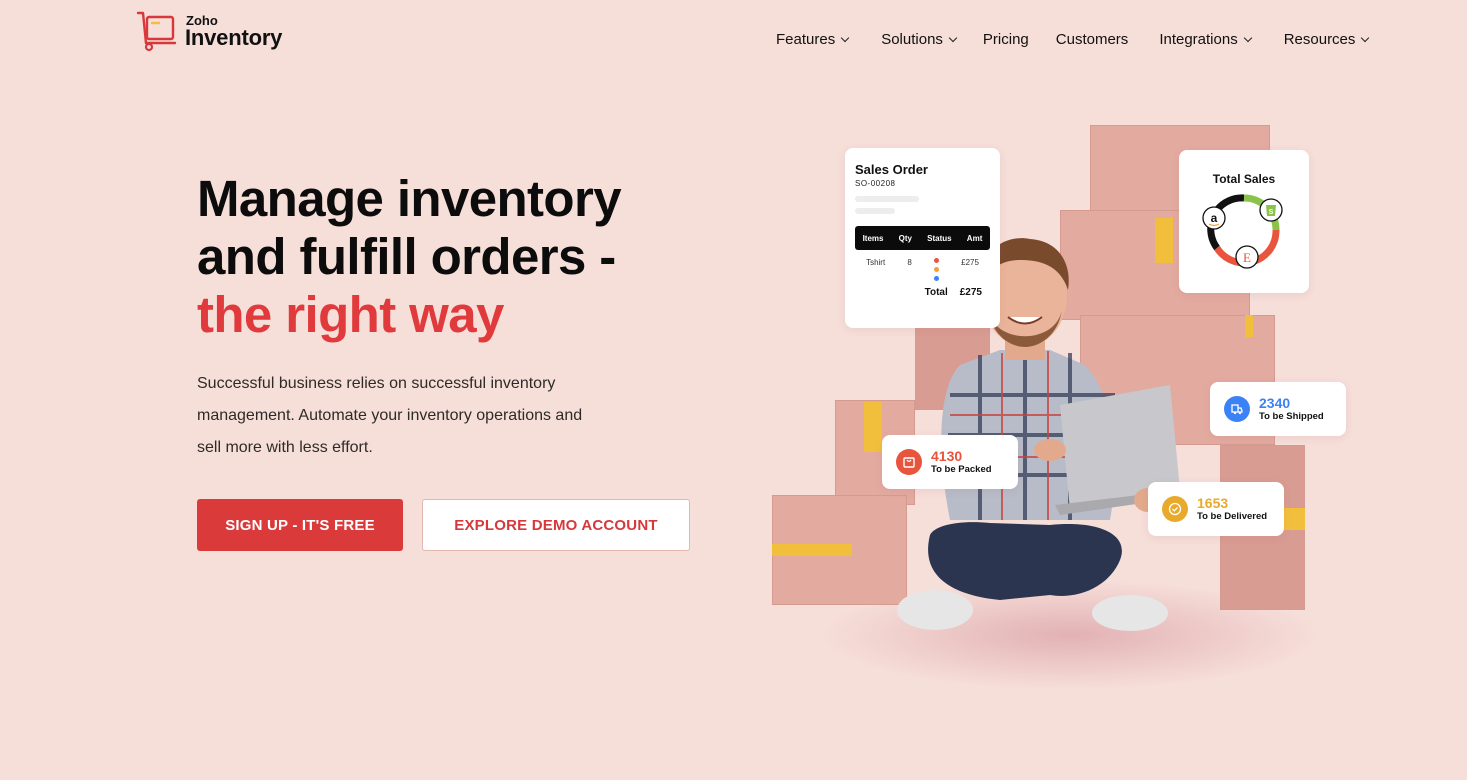 The height and width of the screenshot is (780, 1467). Describe the element at coordinates (1275, 403) in the screenshot. I see `stat-value: 2340` at that location.